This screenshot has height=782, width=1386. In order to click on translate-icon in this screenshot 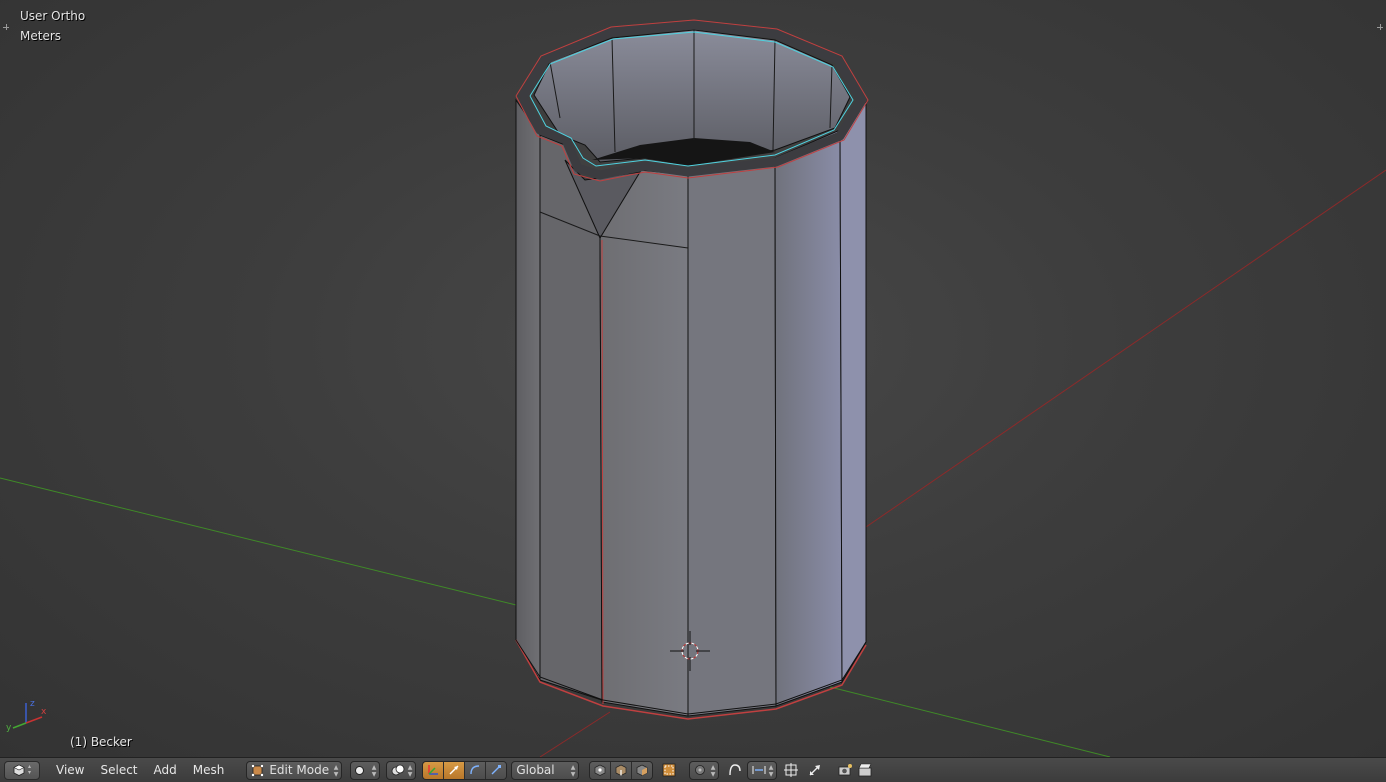, I will do `click(454, 770)`.